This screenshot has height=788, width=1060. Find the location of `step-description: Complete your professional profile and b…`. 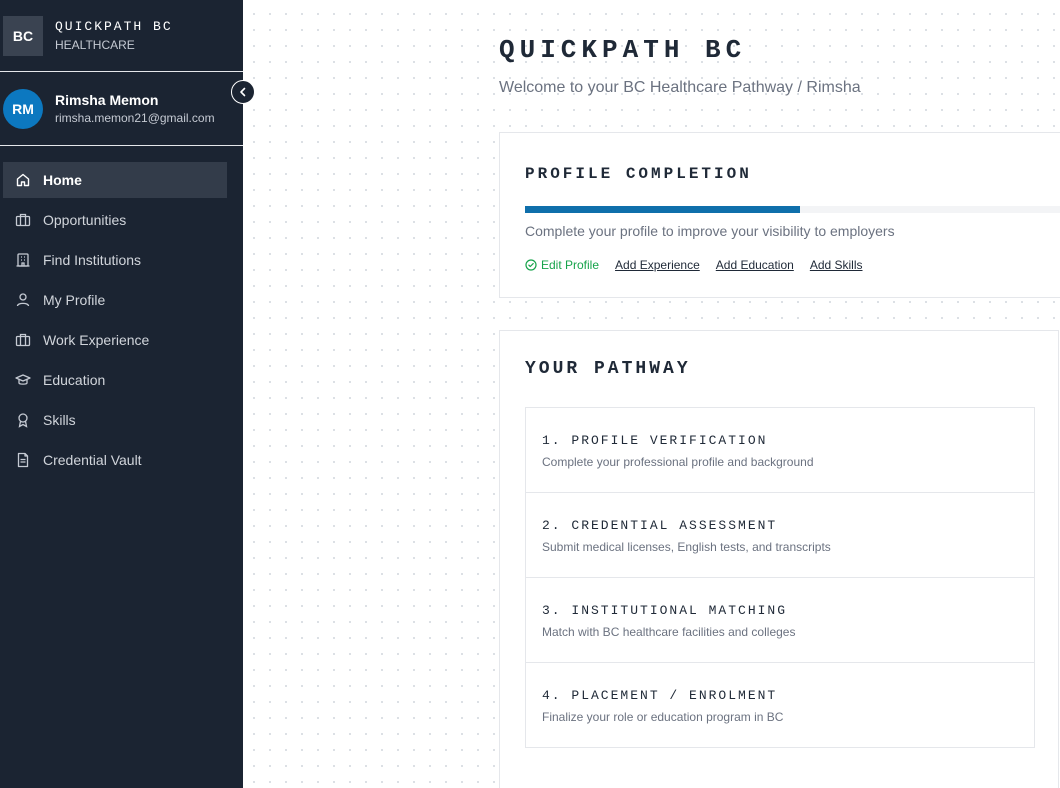

step-description: Complete your professional profile and b… is located at coordinates (678, 462).